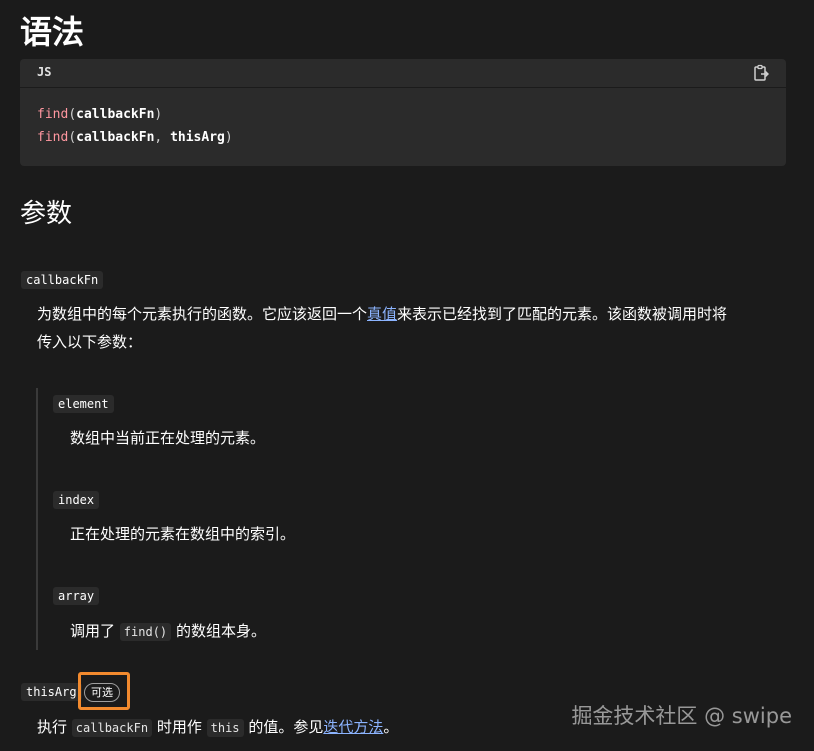  I want to click on nested-params-bar, so click(37, 519).